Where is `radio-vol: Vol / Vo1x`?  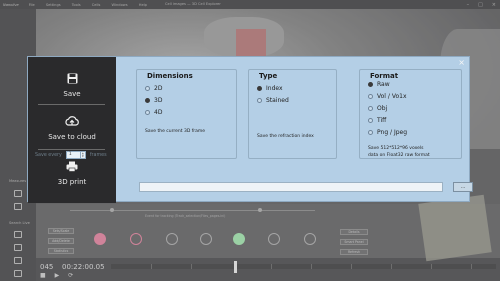
radio-vol: Vol / Vo1x is located at coordinates (387, 96).